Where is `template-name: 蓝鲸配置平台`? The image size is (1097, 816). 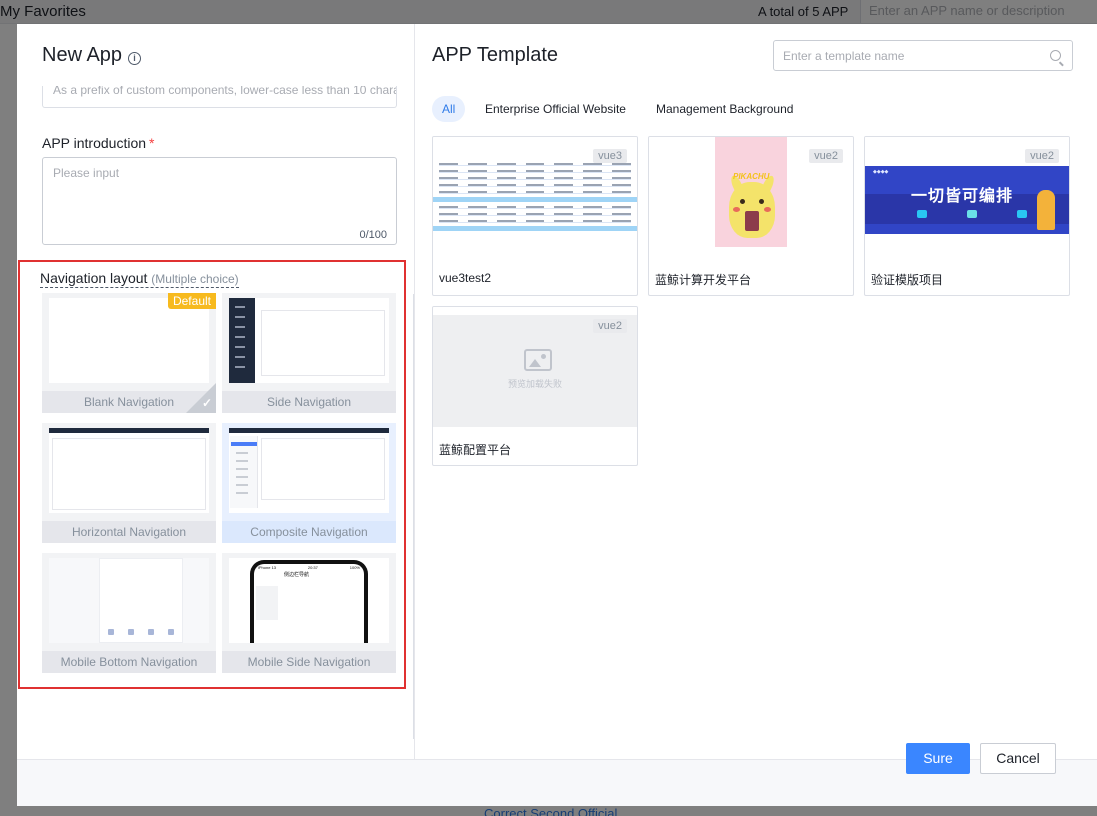
template-name: 蓝鲸配置平台 is located at coordinates (475, 450).